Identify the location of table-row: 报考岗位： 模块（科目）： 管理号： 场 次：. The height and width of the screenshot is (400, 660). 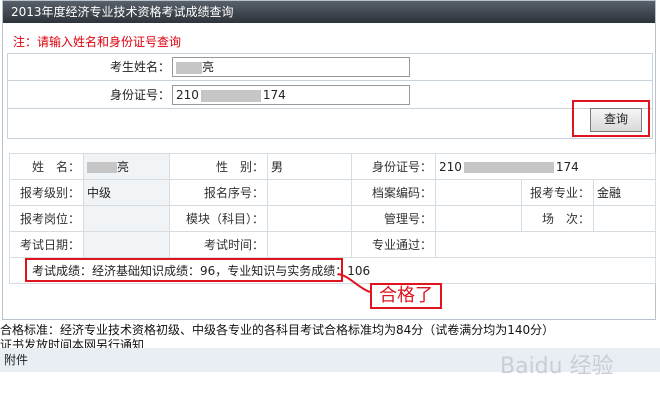
(332, 218).